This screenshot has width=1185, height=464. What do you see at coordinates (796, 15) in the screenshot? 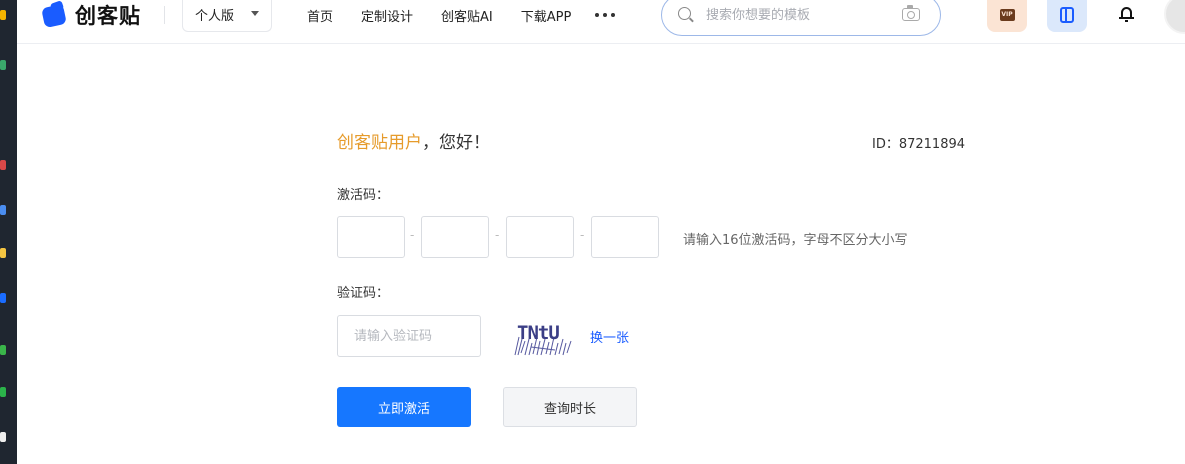
I see `search-input` at bounding box center [796, 15].